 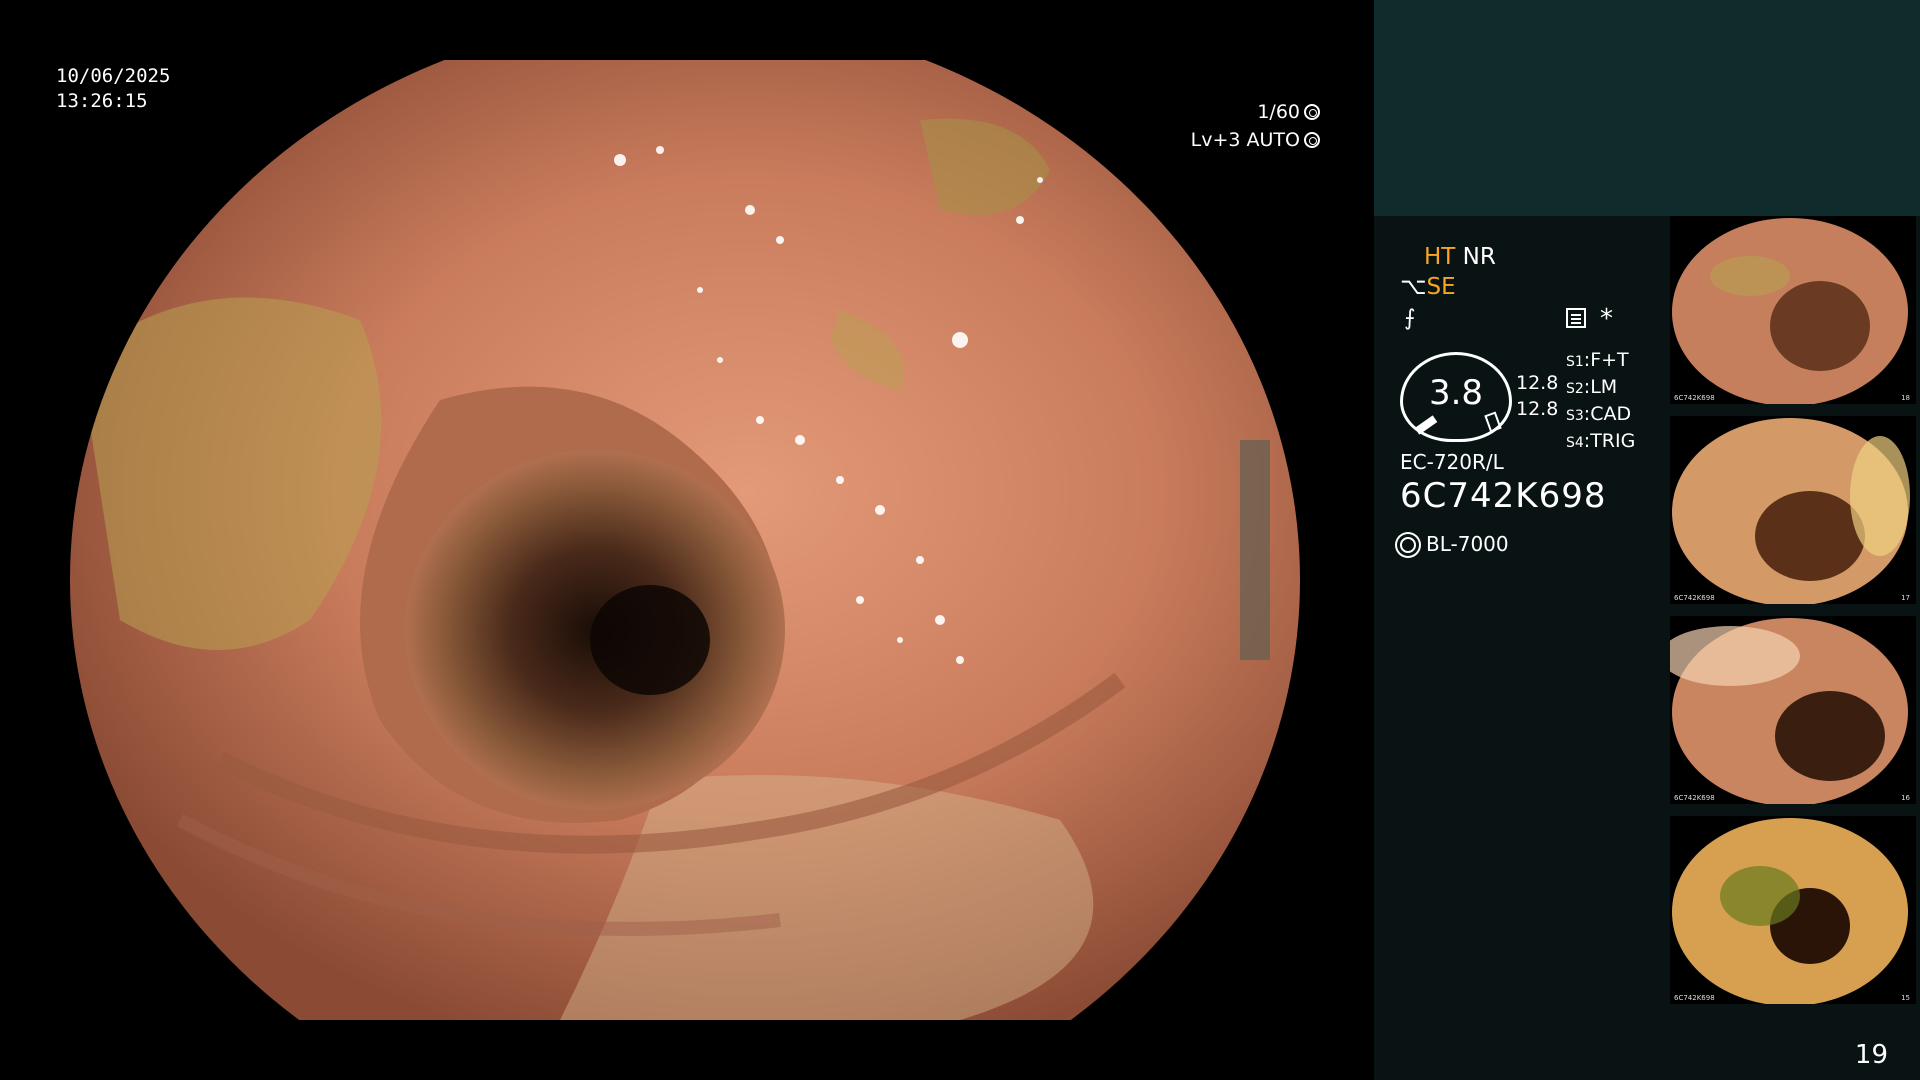 I want to click on thumbnail-index: 18, so click(x=1905, y=398).